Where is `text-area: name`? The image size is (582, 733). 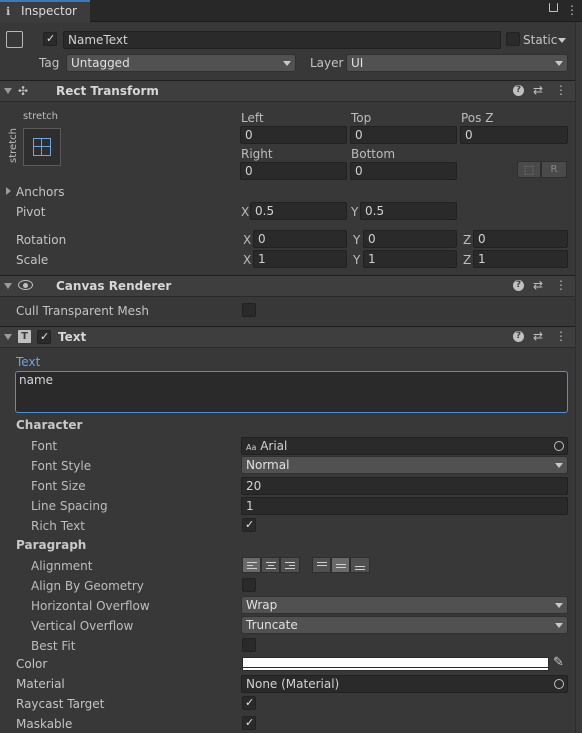 text-area: name is located at coordinates (291, 392).